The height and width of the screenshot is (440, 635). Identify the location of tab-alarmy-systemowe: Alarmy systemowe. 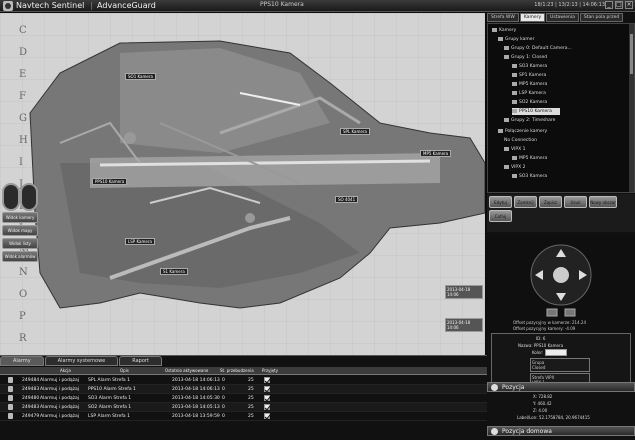
(81, 361).